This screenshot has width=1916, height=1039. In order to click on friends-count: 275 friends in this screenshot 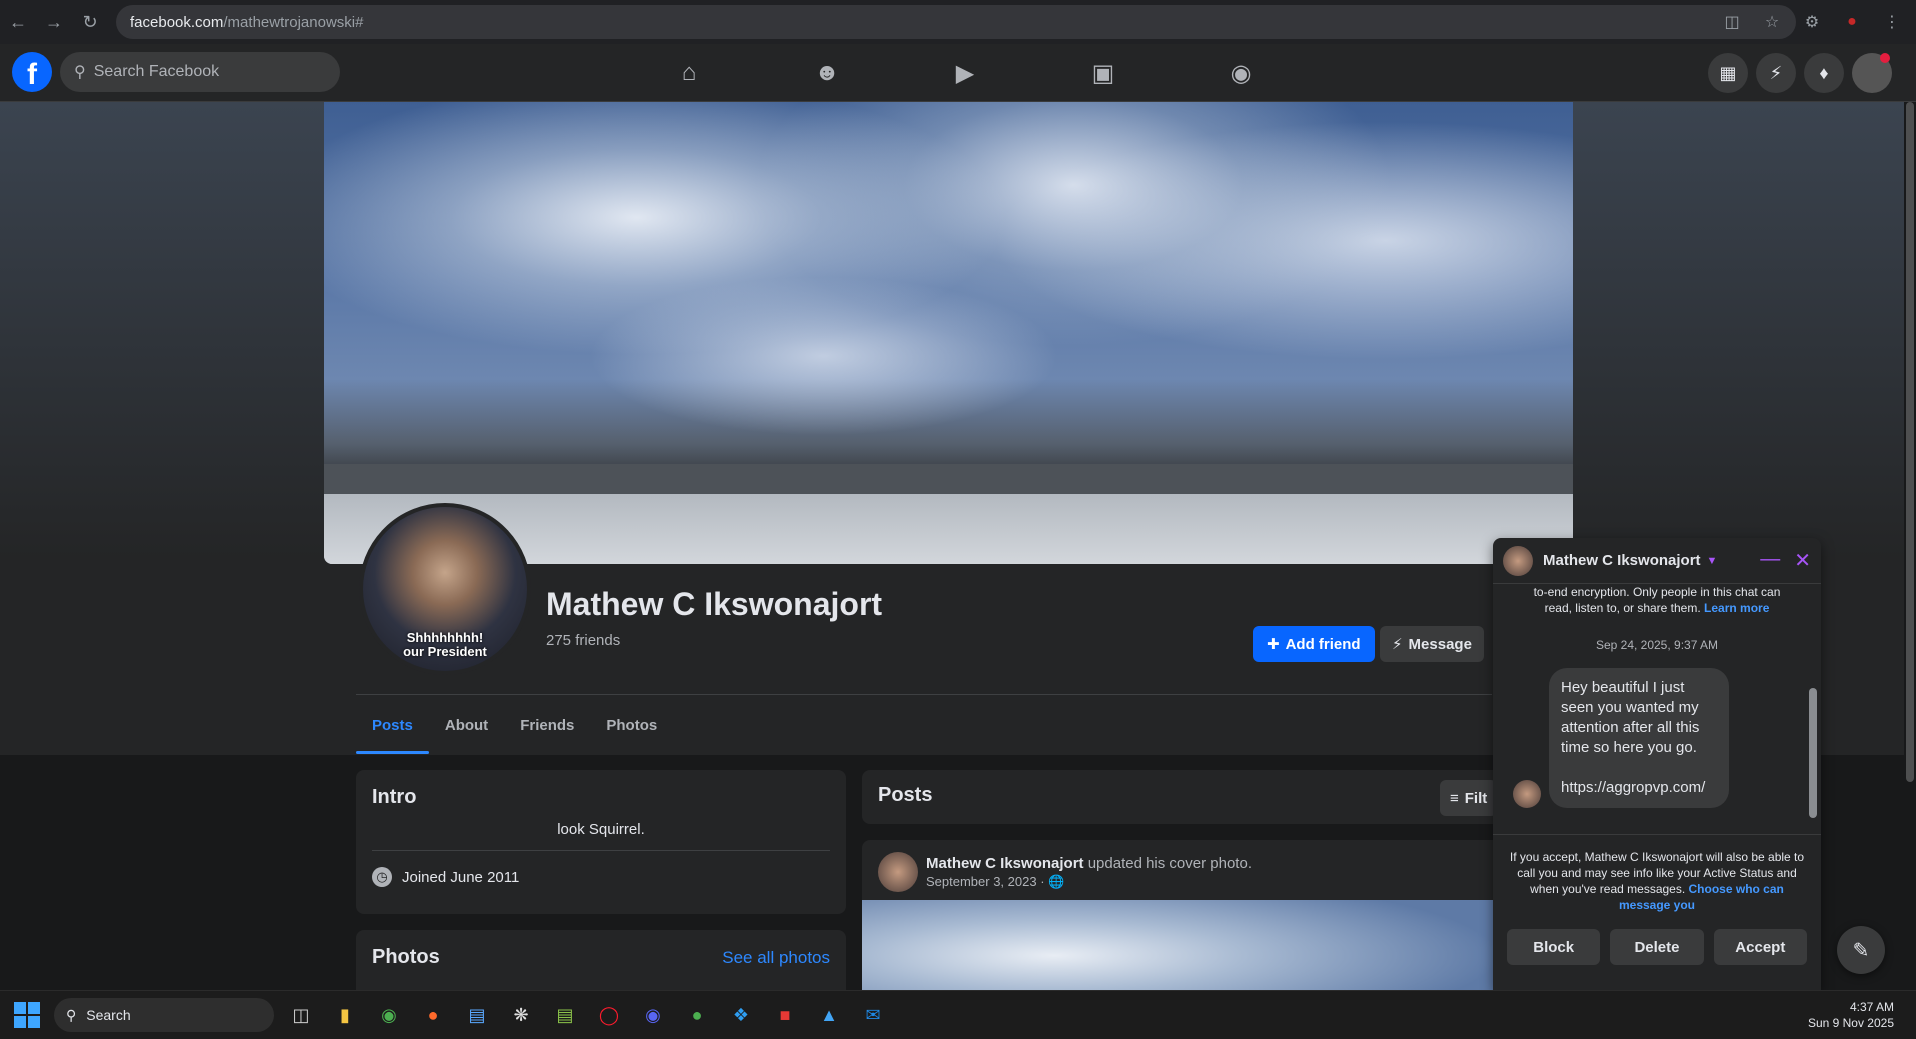, I will do `click(583, 640)`.